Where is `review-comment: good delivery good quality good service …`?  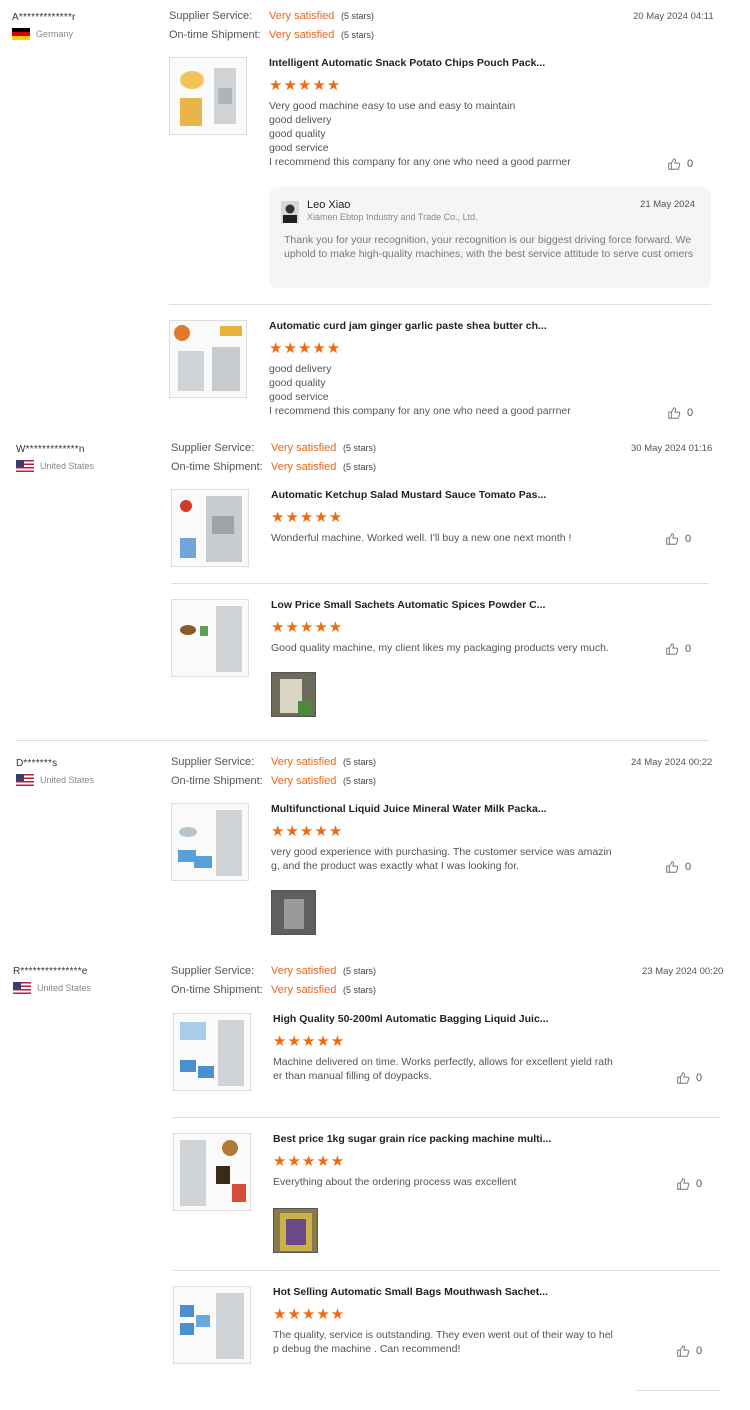
review-comment: good delivery good quality good service … is located at coordinates (420, 390).